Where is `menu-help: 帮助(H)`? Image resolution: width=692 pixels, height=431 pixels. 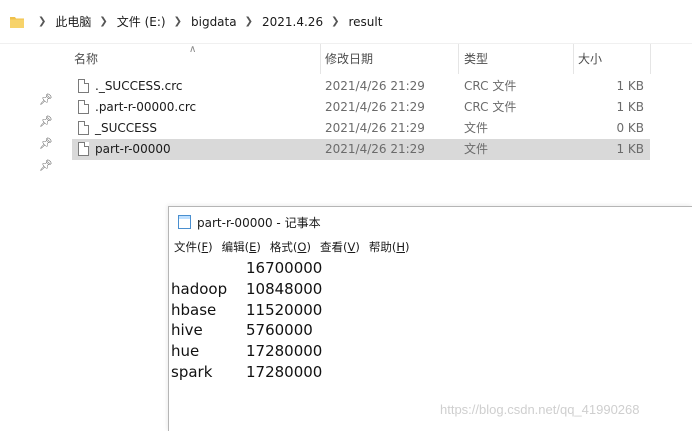
menu-help: 帮助(H) is located at coordinates (389, 247).